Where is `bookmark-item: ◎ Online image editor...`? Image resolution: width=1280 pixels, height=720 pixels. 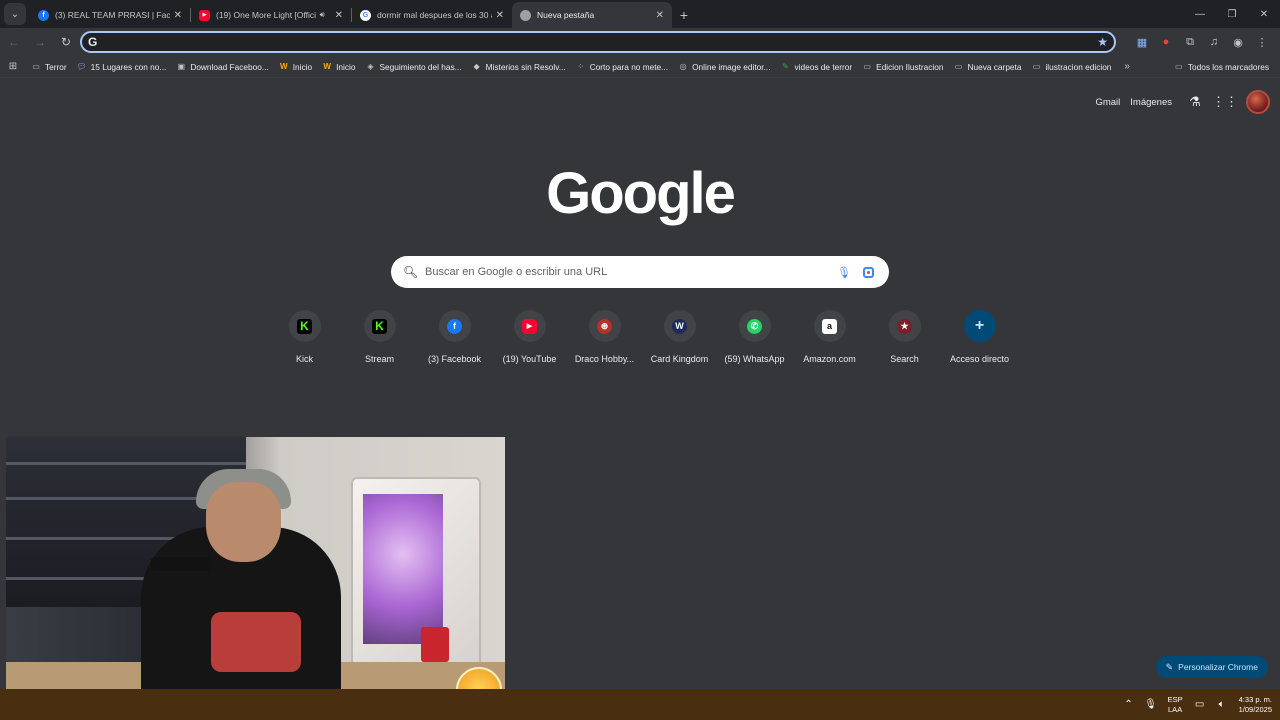
bookmark-item: ◎ Online image editor... is located at coordinates (724, 67).